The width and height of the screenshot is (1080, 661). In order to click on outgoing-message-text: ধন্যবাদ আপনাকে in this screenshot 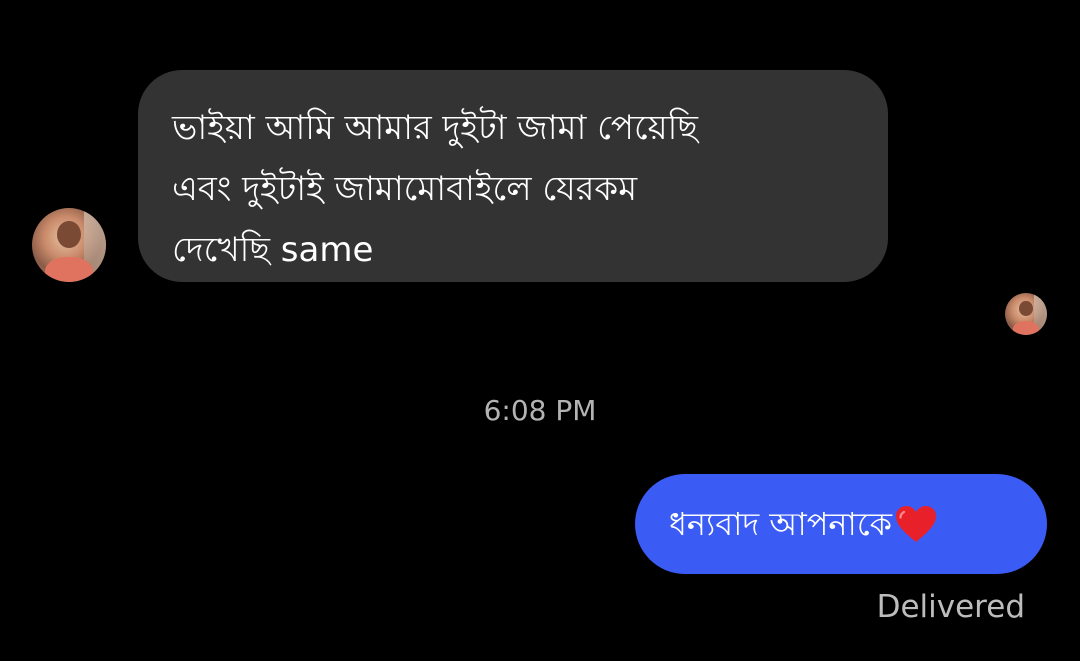, I will do `click(781, 524)`.